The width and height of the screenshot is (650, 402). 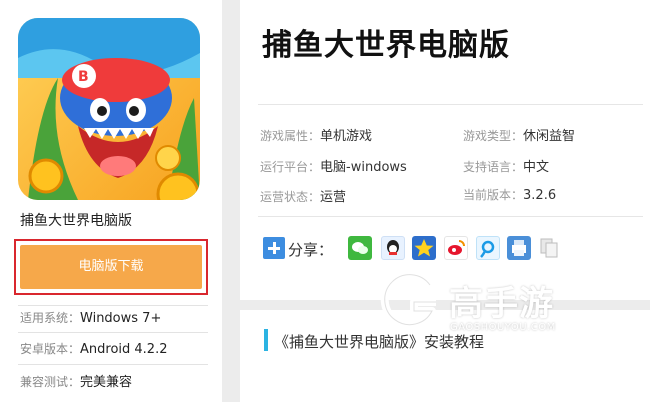 I want to click on spec-os: 适用系统：Windows 7+, so click(x=91, y=318).